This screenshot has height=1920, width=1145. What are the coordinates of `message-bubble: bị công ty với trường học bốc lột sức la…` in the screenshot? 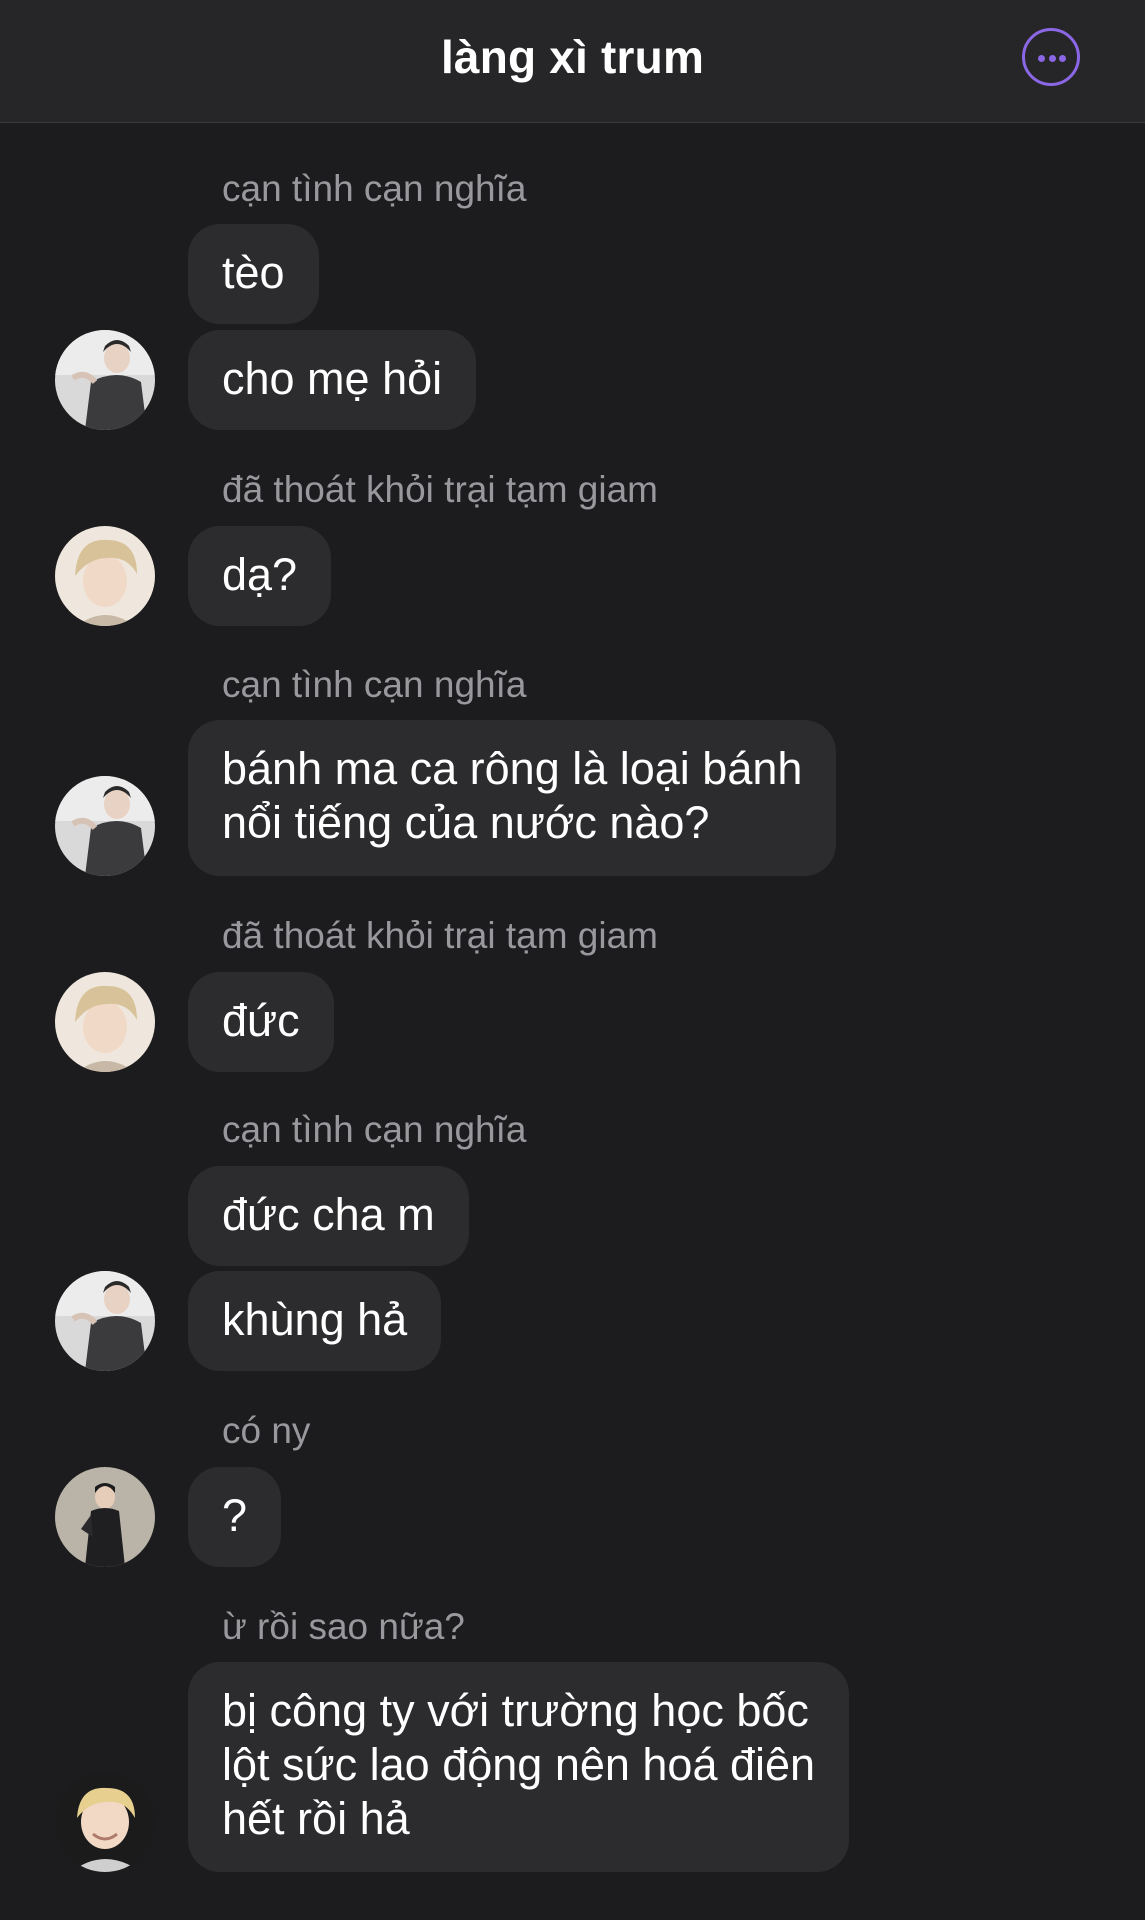 It's located at (519, 1767).